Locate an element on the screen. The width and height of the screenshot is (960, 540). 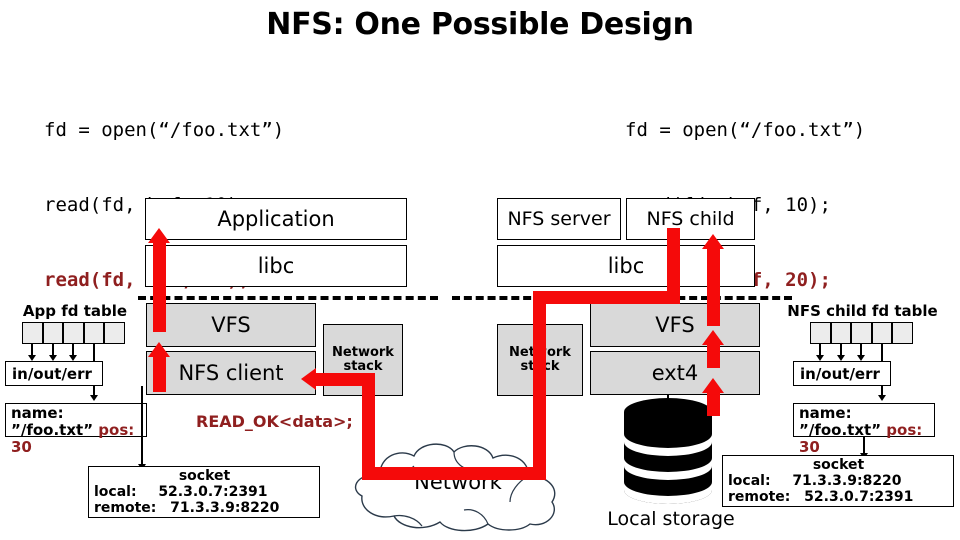
red-flow-ext4-to-vfs-arrowhead is located at coordinates (713, 337).